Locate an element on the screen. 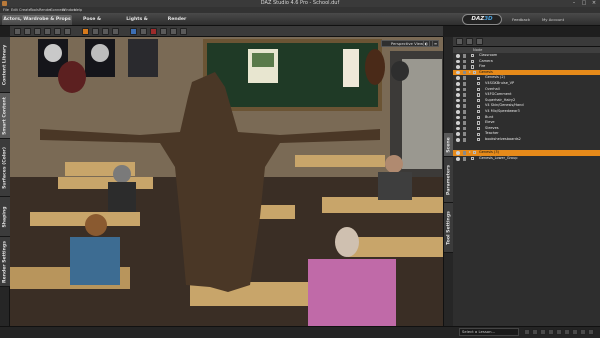 The width and height of the screenshot is (600, 338). desk is located at coordinates (340, 161).